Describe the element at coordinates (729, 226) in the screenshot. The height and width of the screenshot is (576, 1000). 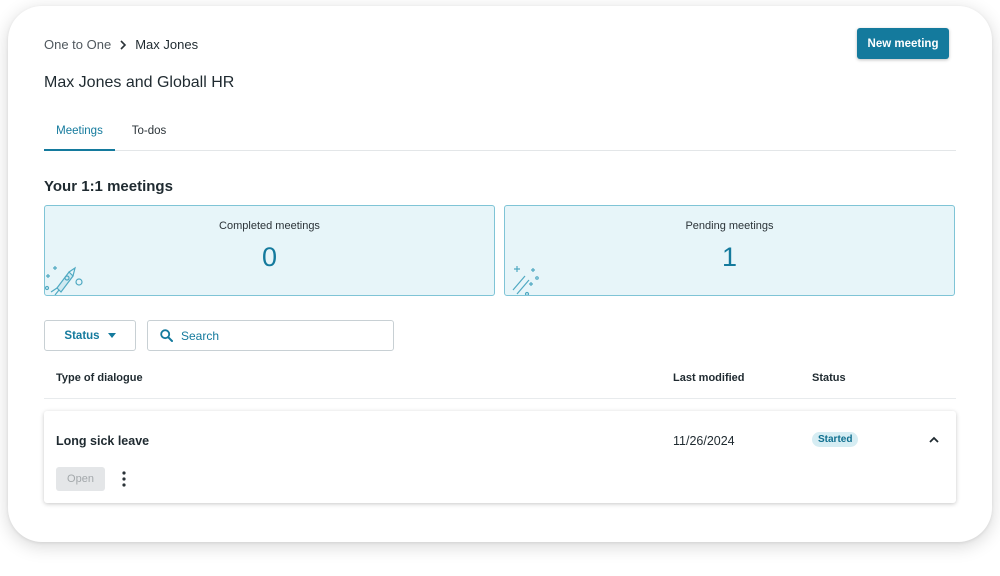
I see `pending-meetings-label: Pending meetings` at that location.